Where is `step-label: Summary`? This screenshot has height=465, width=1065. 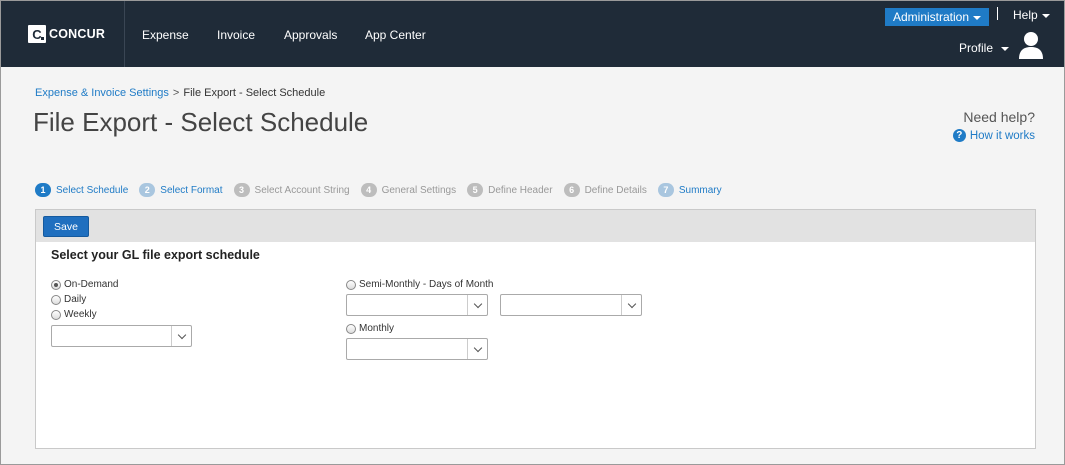 step-label: Summary is located at coordinates (700, 190).